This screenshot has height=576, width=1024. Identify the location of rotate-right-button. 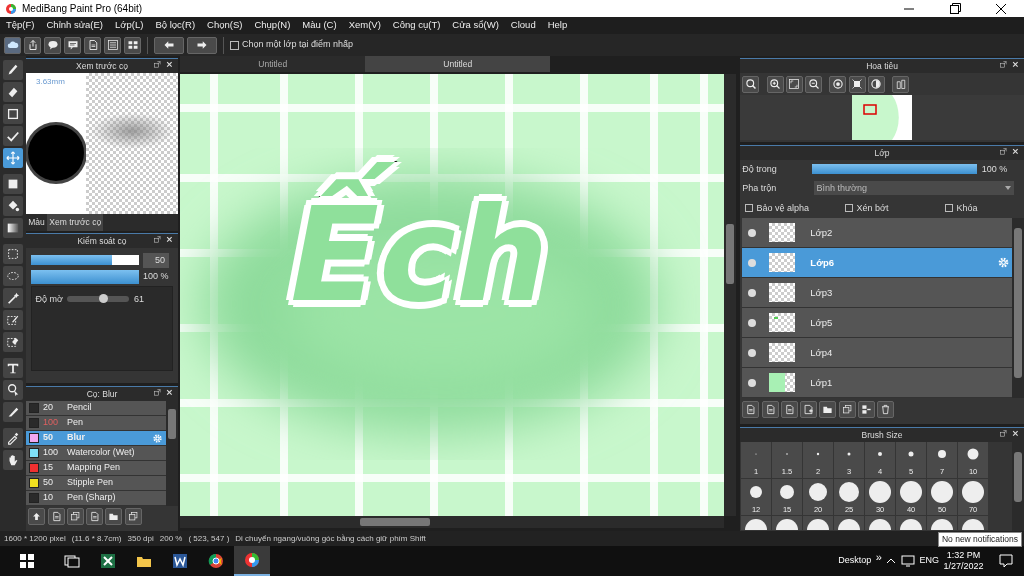
(876, 84).